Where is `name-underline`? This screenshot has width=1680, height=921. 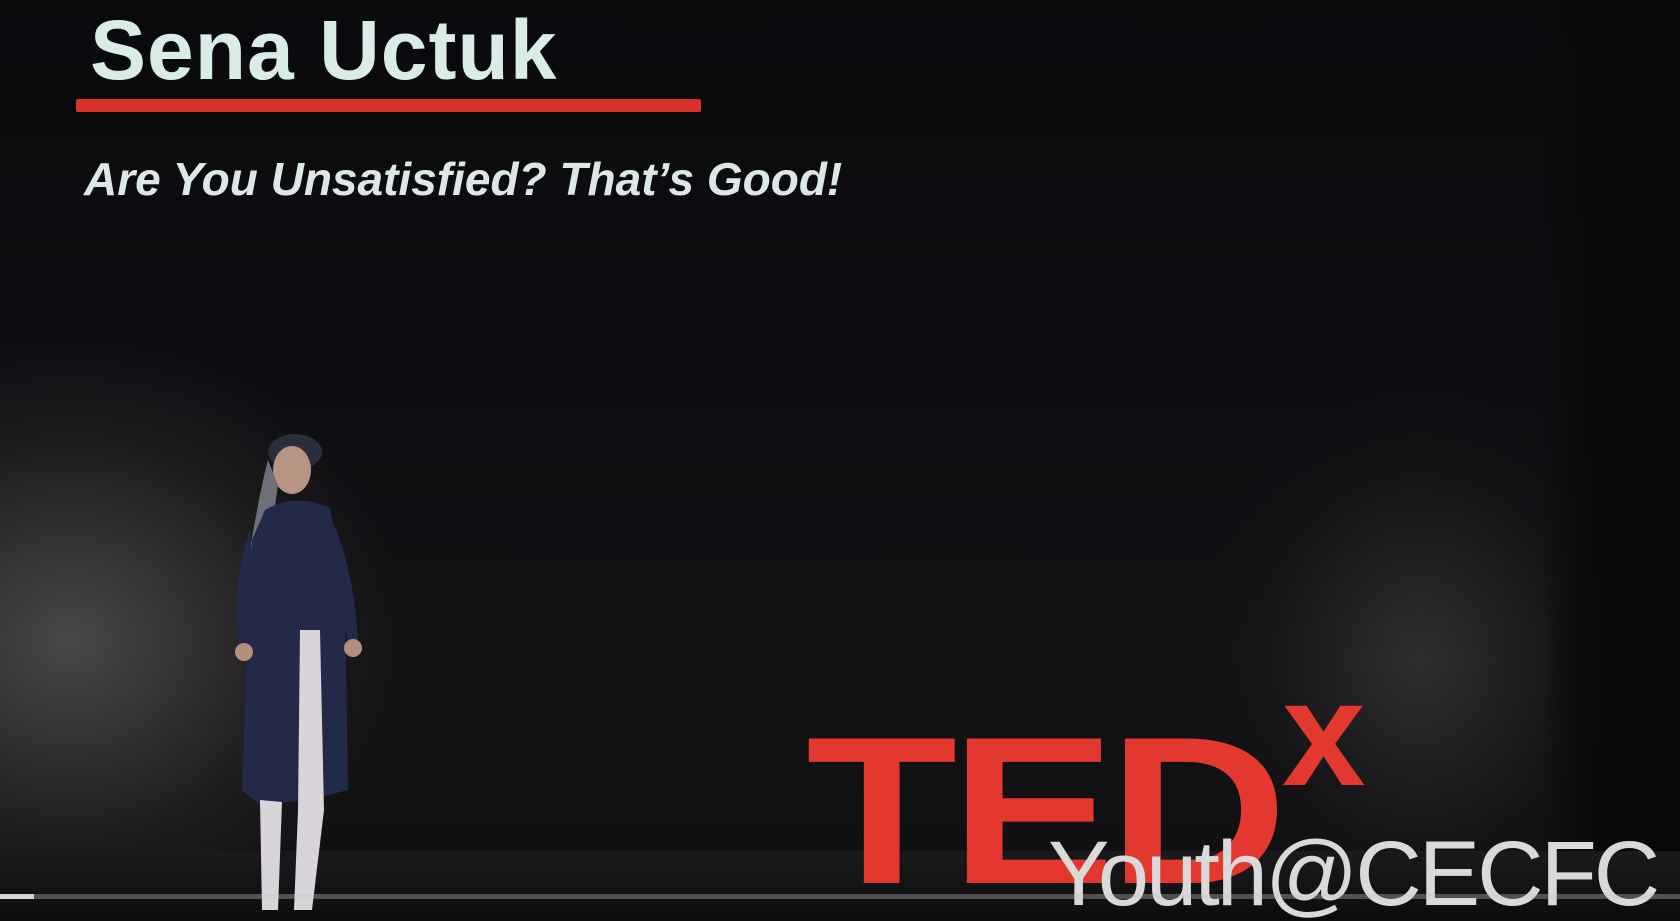
name-underline is located at coordinates (388, 105).